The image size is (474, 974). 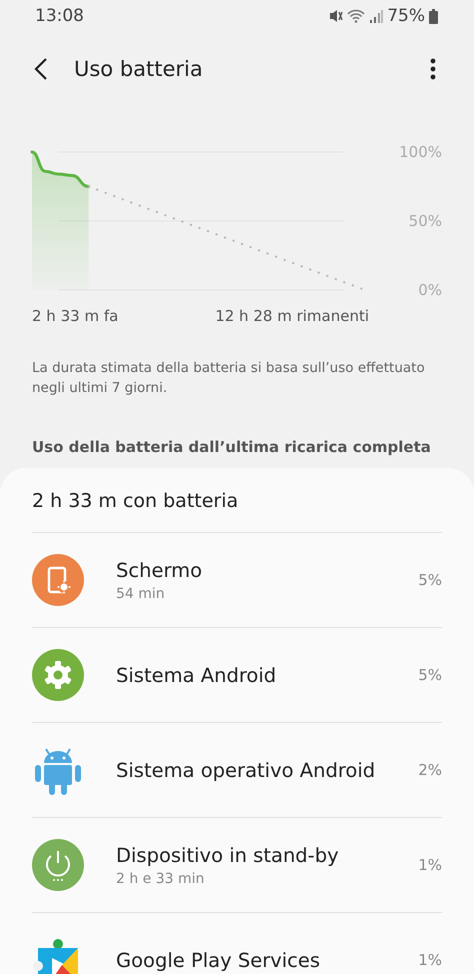 What do you see at coordinates (197, 675) in the screenshot?
I see `app-name: Sistema Android` at bounding box center [197, 675].